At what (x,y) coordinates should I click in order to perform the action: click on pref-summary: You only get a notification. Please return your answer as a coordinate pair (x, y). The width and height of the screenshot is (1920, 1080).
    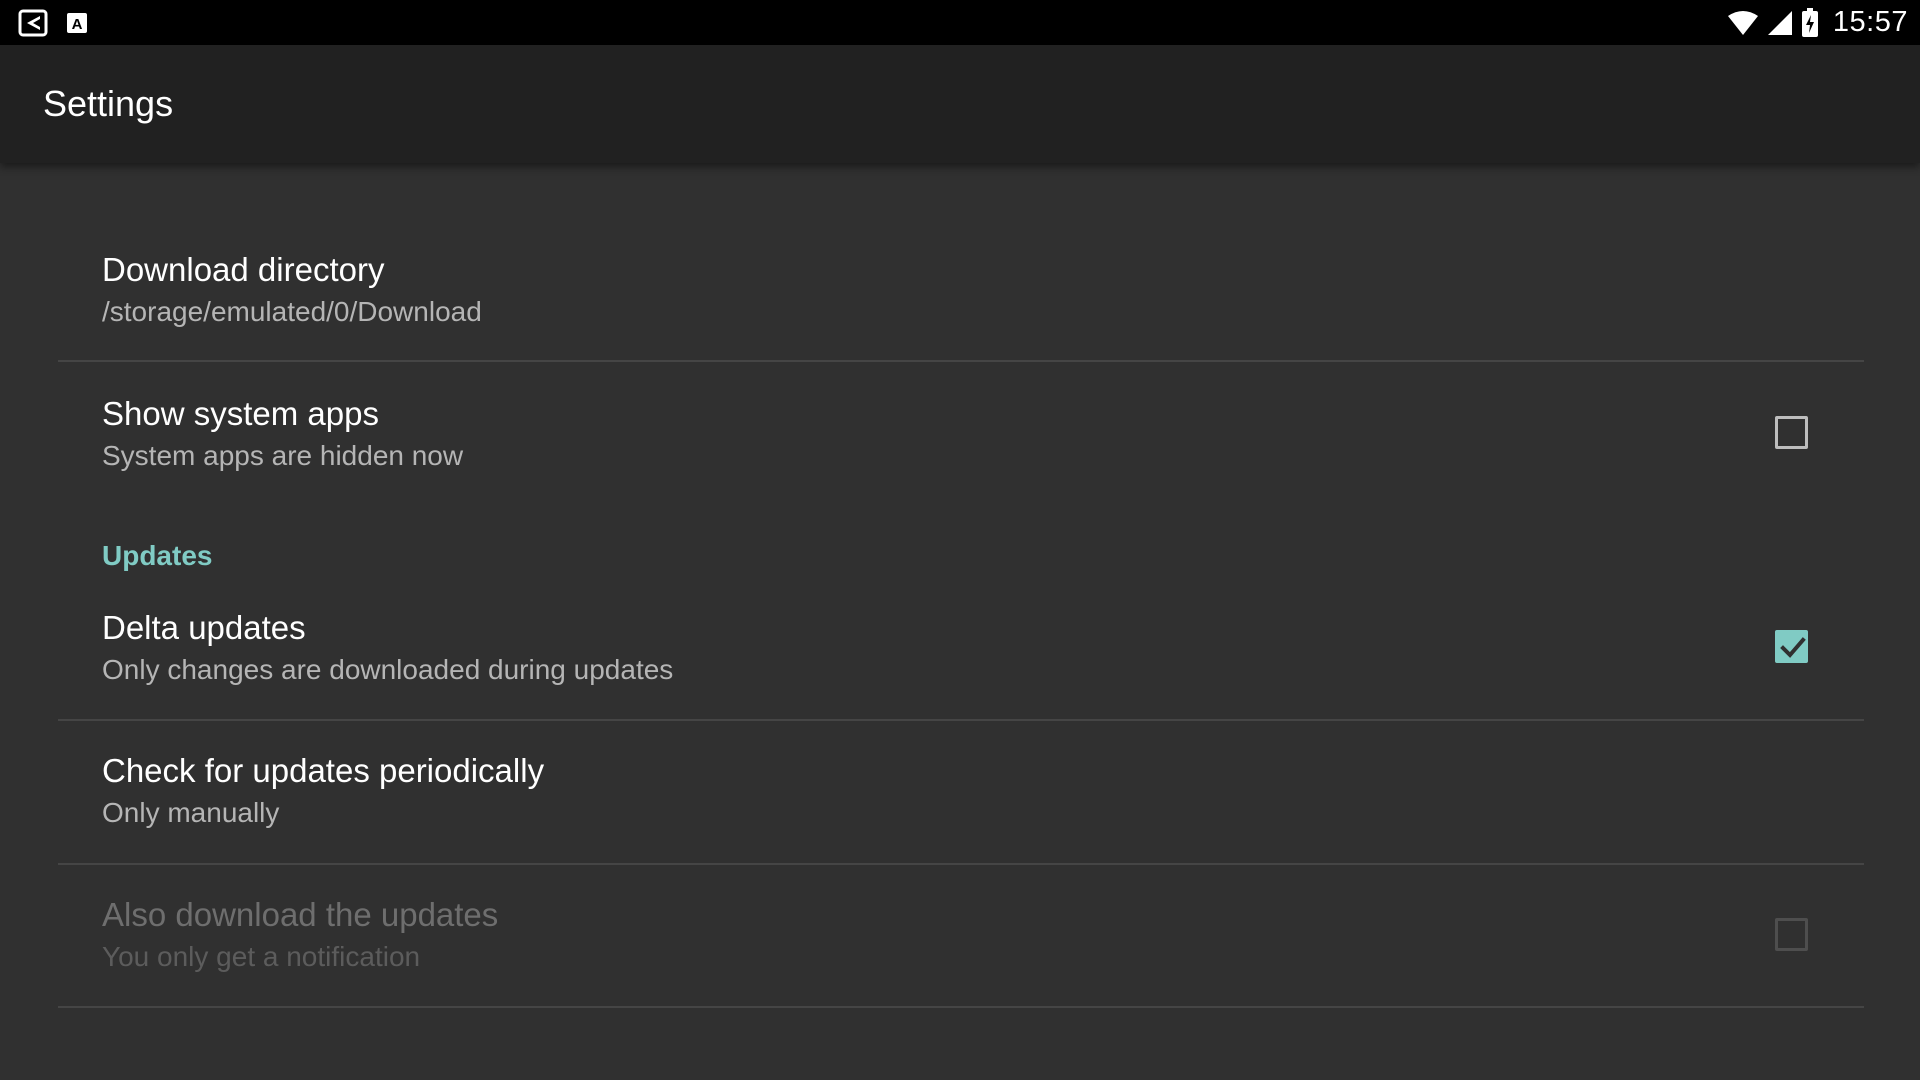
    Looking at the image, I should click on (261, 956).